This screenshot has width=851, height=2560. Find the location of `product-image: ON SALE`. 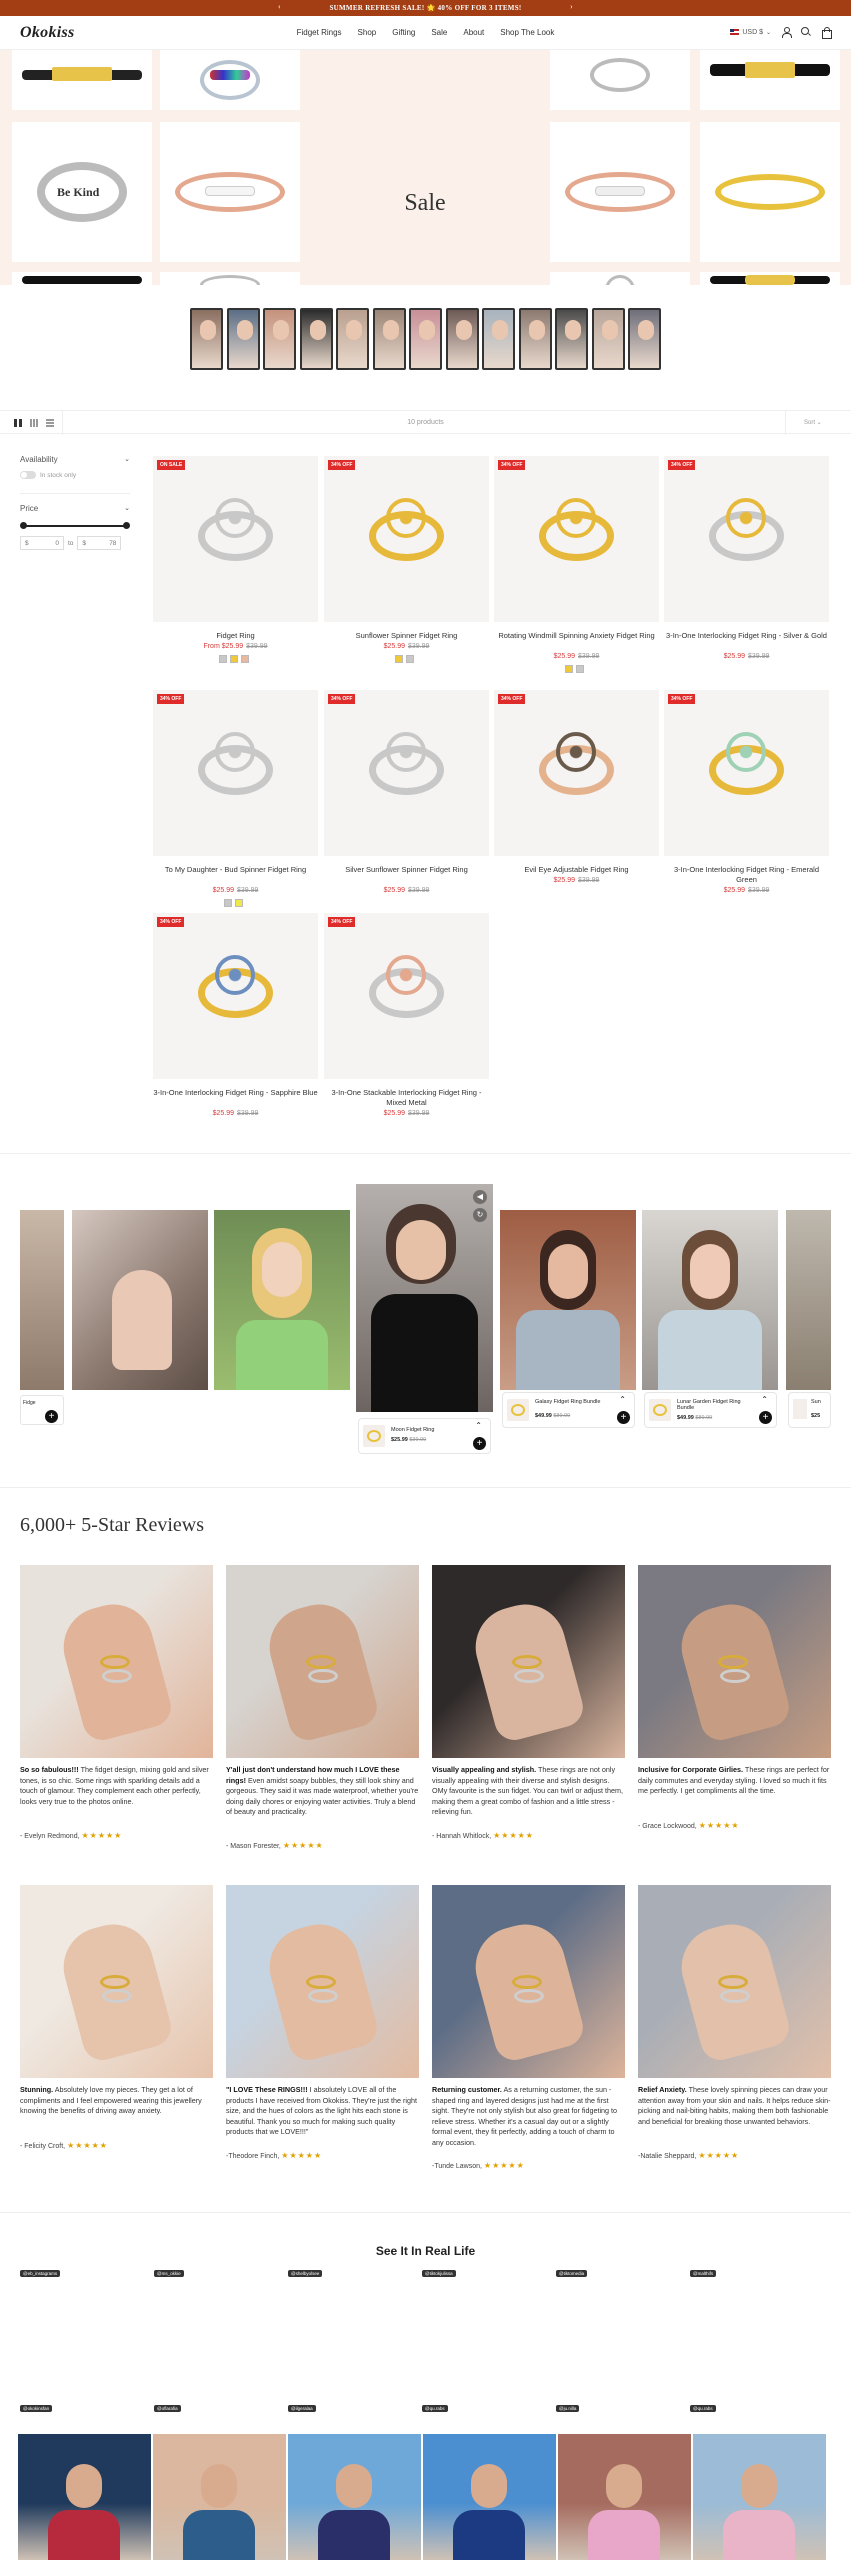

product-image: ON SALE is located at coordinates (235, 539).